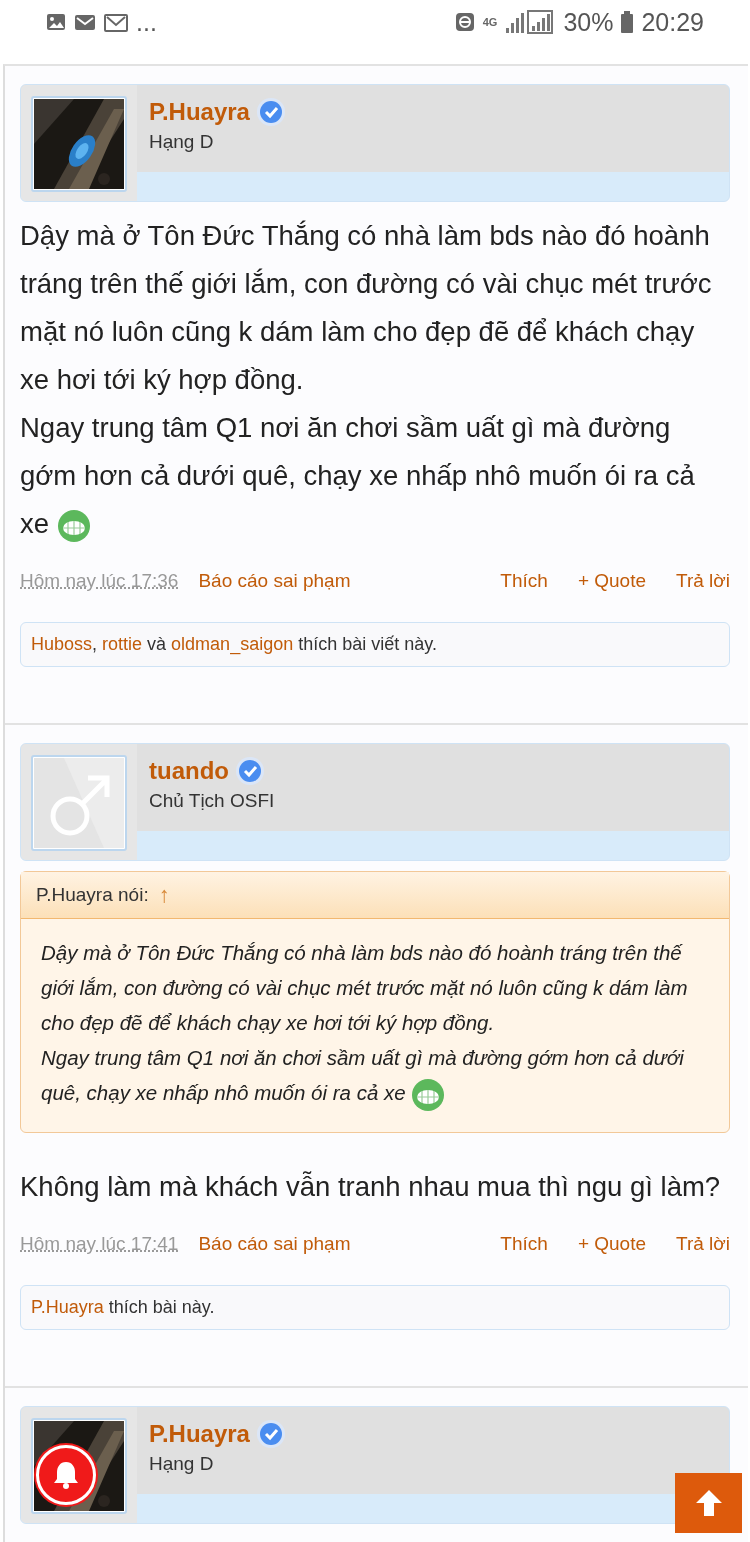  I want to click on likes-text: thích bài viết này., so click(367, 644).